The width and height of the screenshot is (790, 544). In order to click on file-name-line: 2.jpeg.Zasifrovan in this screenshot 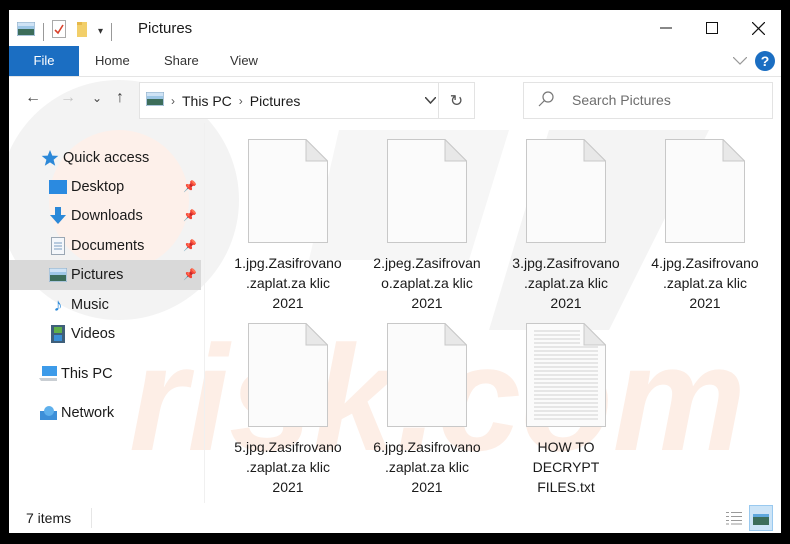, I will do `click(427, 263)`.